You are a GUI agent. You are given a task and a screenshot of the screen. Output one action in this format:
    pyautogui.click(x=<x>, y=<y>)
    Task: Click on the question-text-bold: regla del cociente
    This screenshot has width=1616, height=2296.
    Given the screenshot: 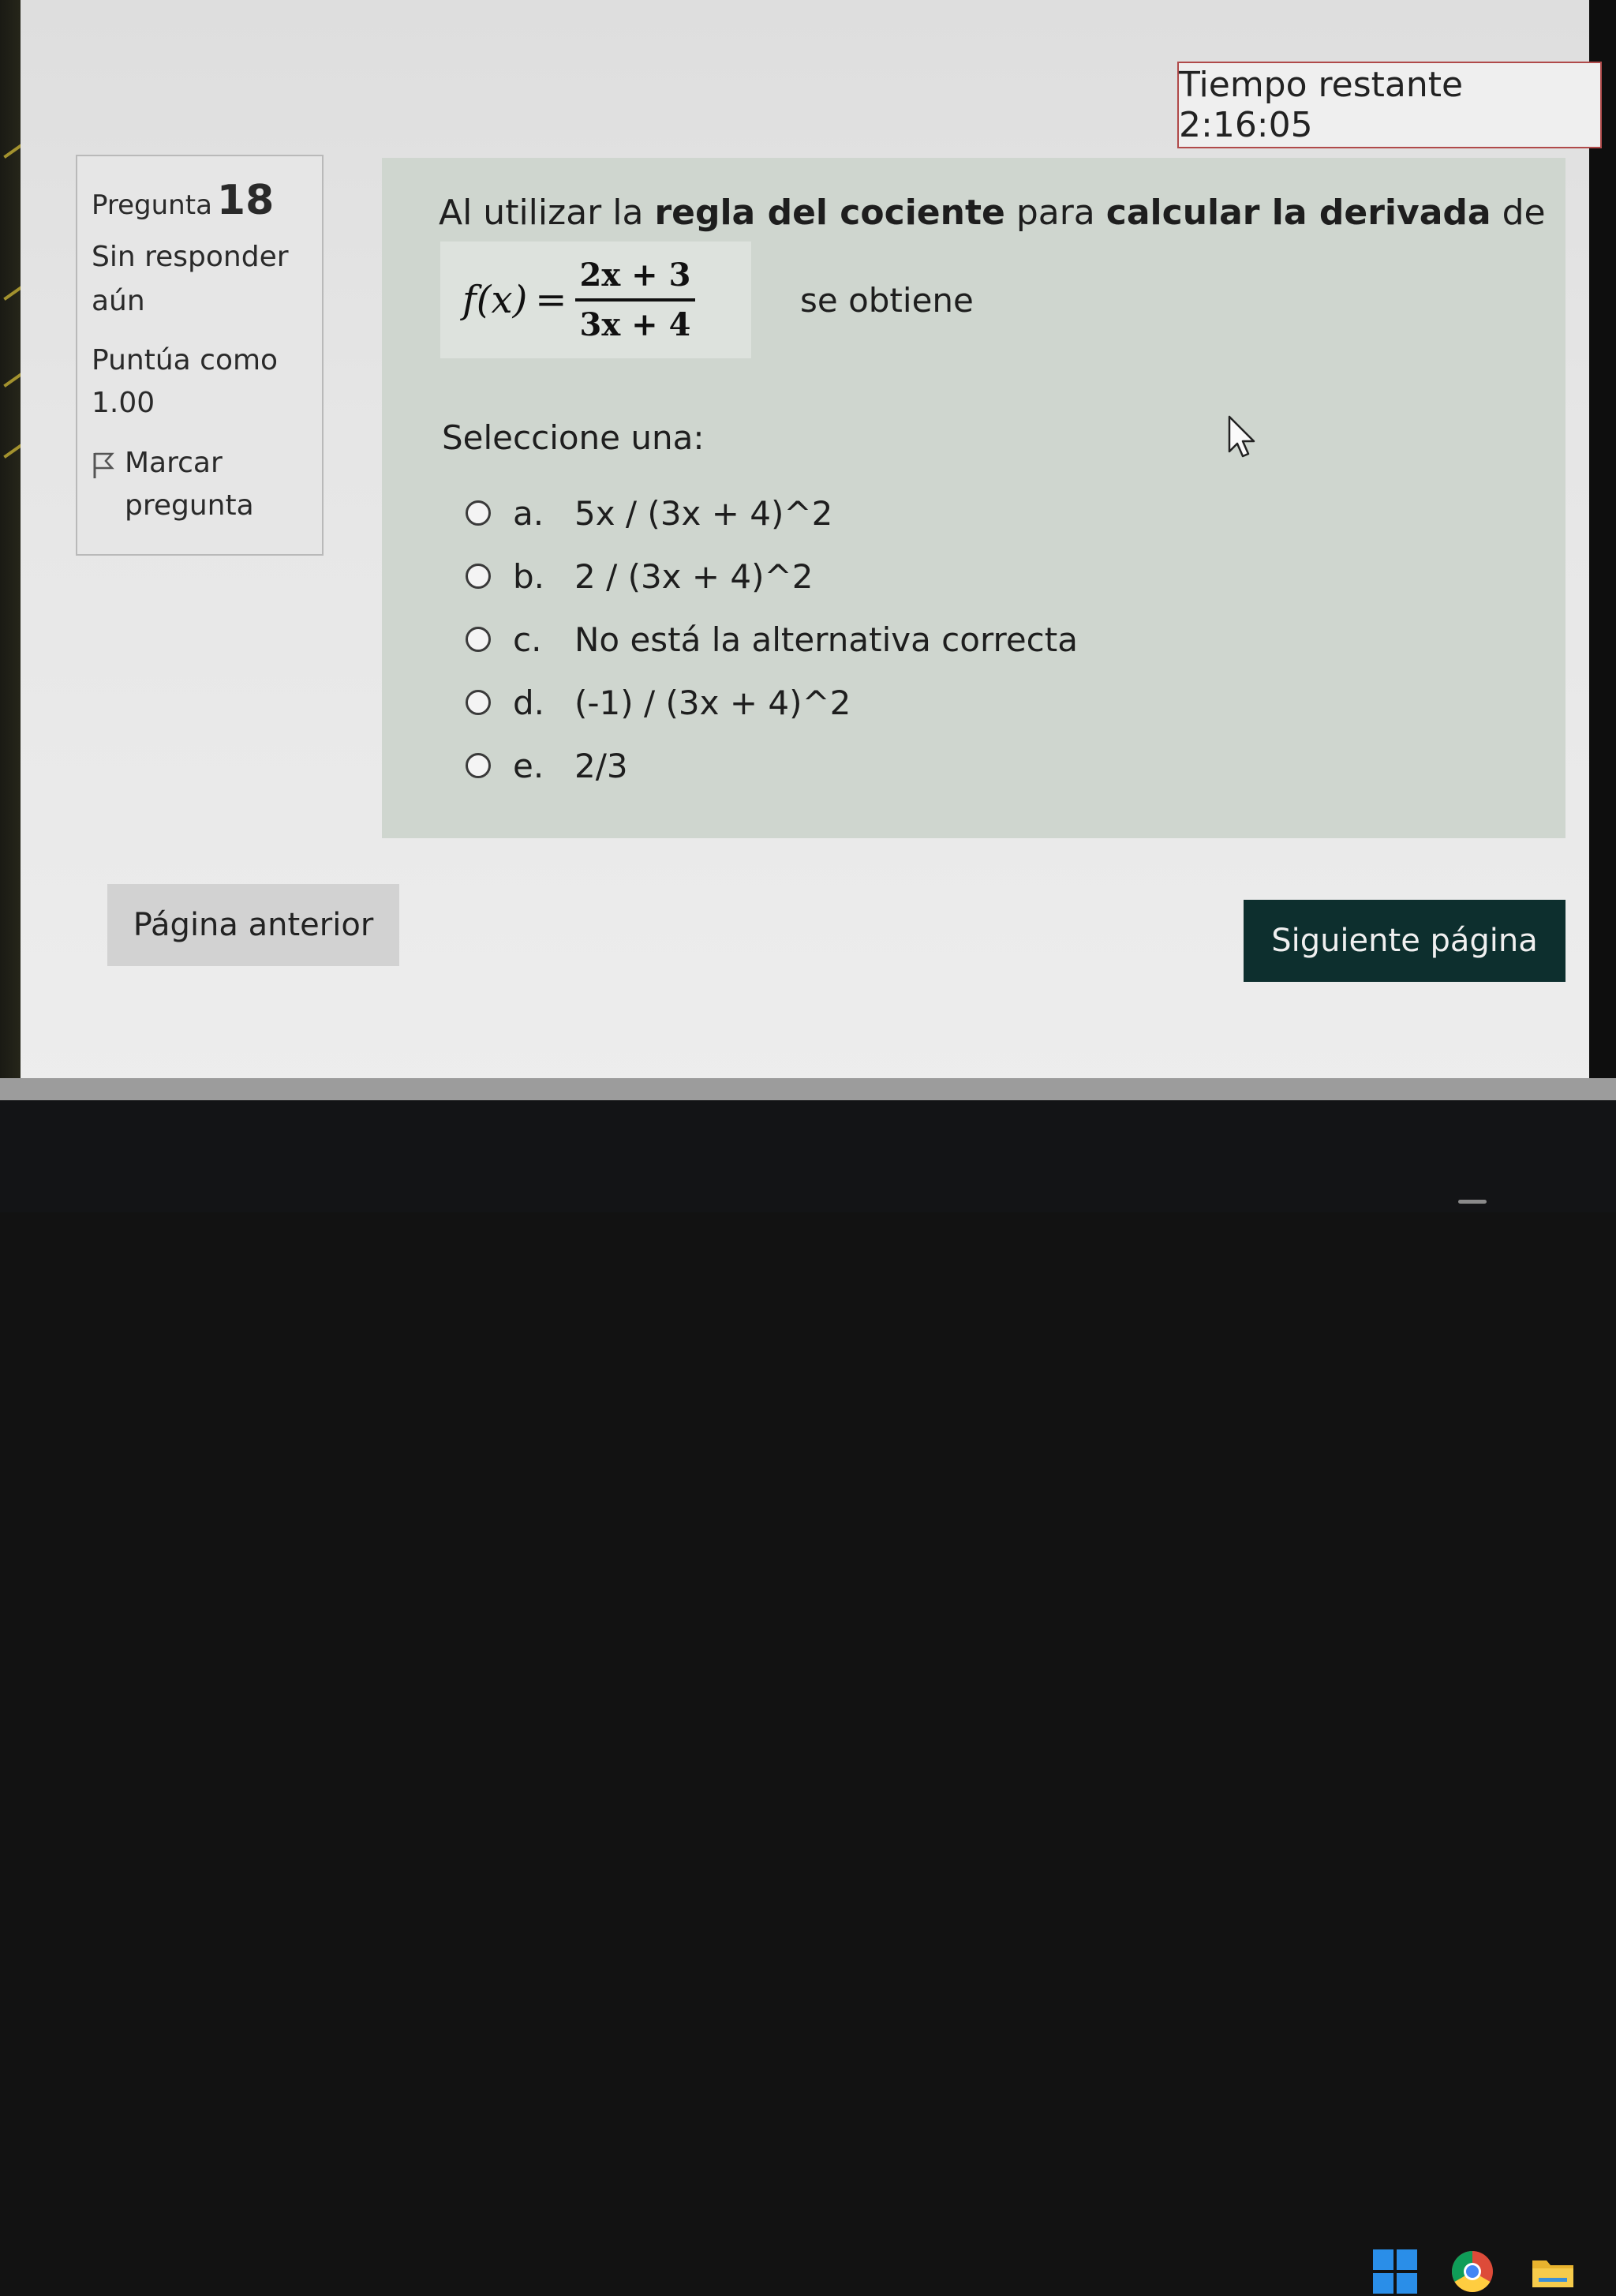 What is the action you would take?
    pyautogui.click(x=830, y=213)
    